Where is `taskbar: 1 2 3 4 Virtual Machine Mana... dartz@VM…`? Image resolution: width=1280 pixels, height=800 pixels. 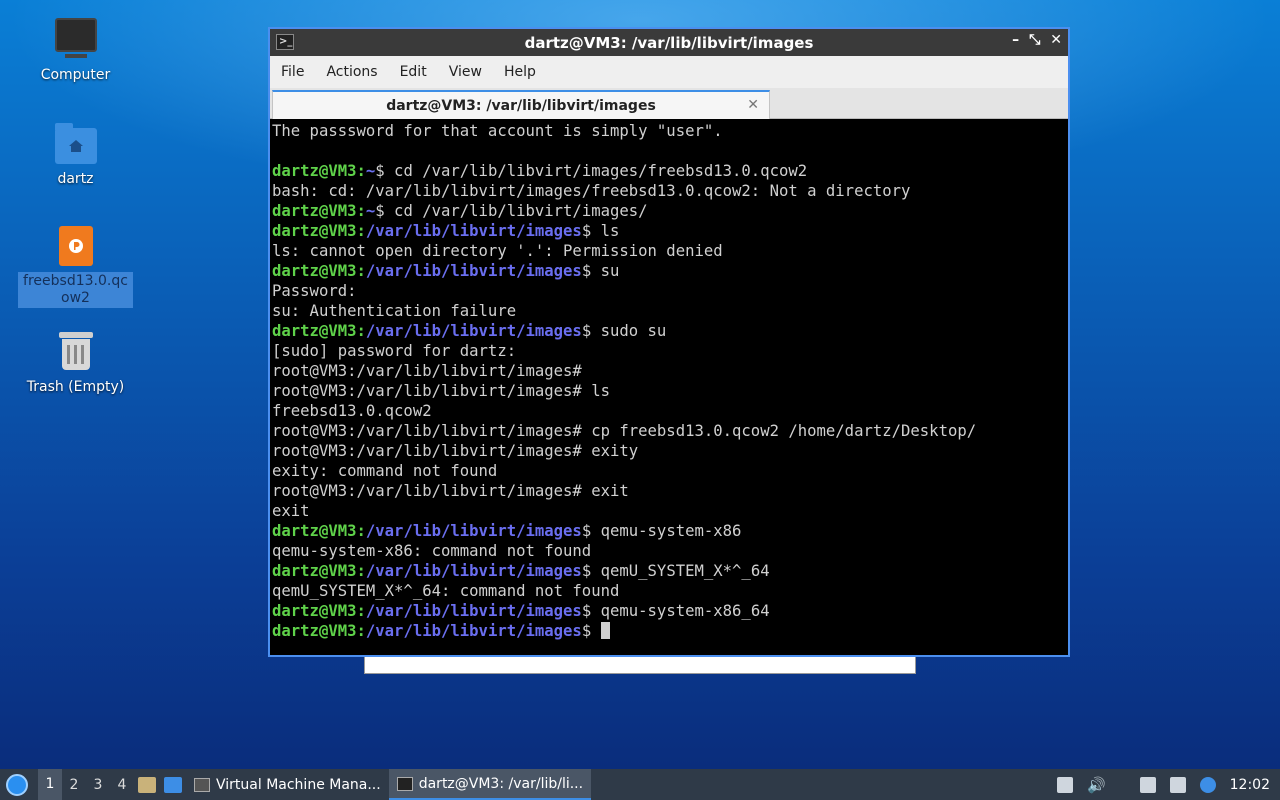 taskbar: 1 2 3 4 Virtual Machine Mana... dartz@VM… is located at coordinates (640, 784).